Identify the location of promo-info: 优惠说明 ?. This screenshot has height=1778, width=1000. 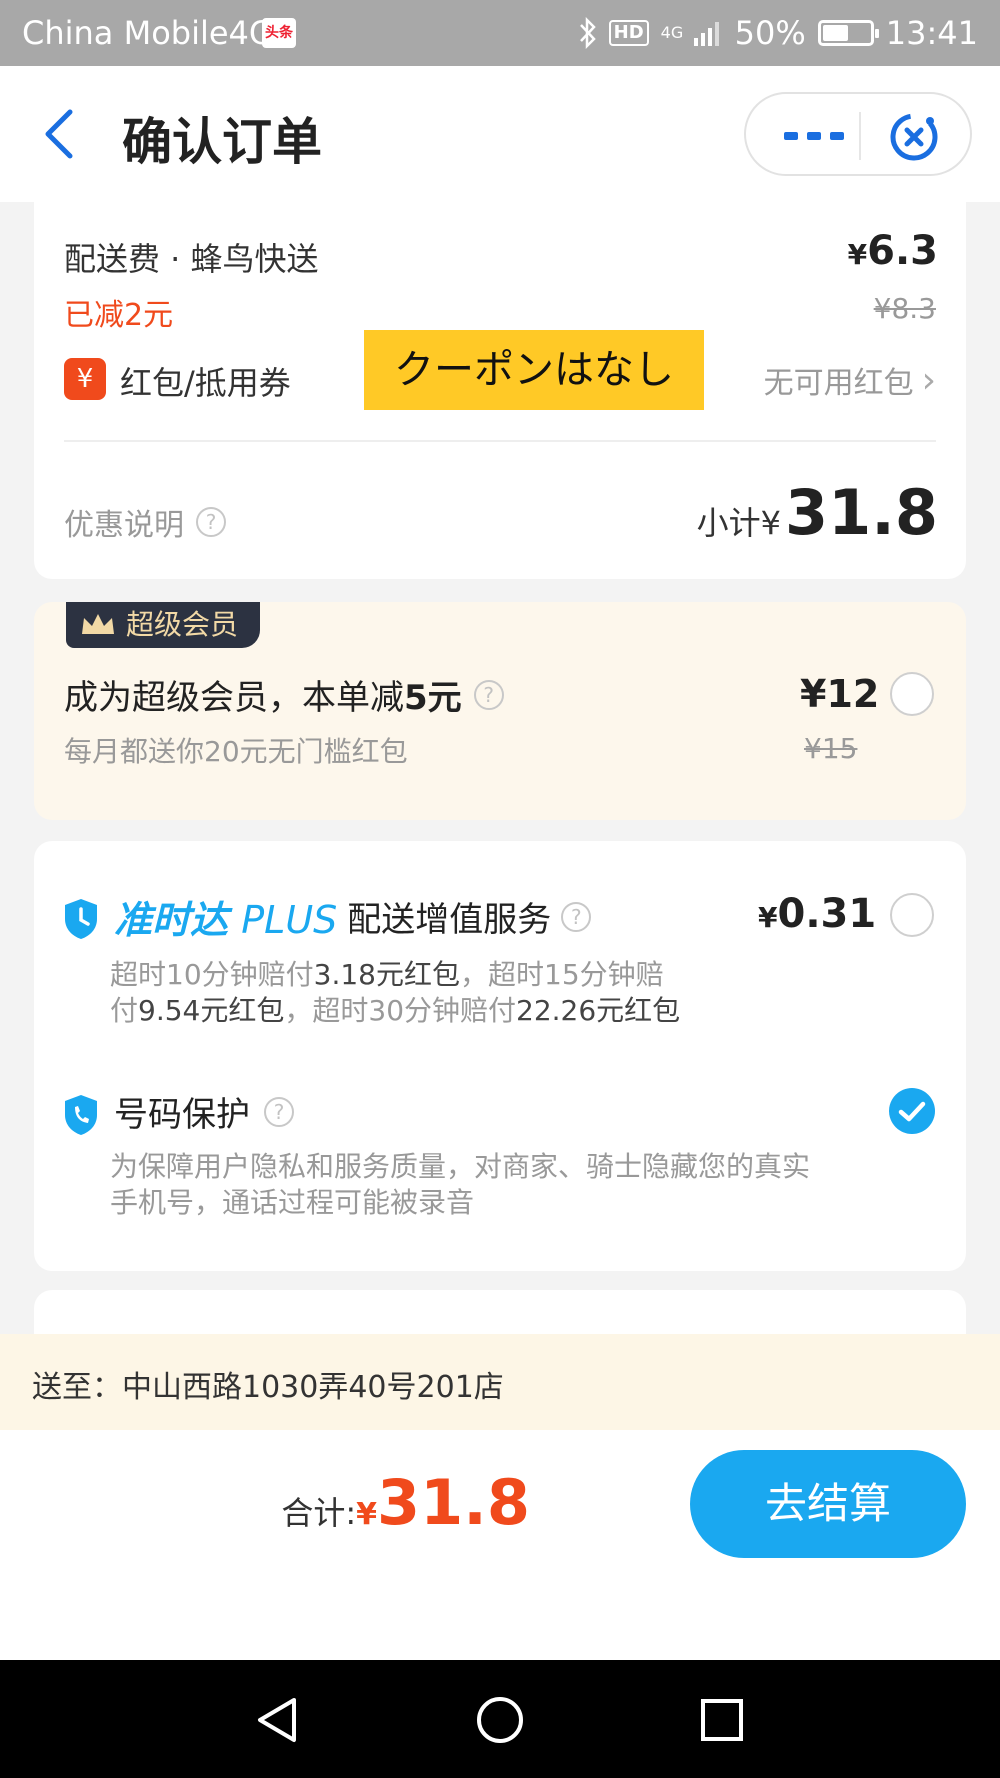
(145, 522).